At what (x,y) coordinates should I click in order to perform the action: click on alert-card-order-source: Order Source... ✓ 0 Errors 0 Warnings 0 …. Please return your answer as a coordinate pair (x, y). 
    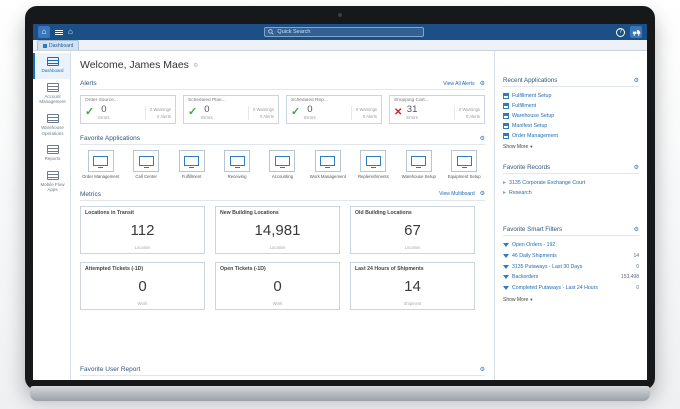
    Looking at the image, I should click on (128, 110).